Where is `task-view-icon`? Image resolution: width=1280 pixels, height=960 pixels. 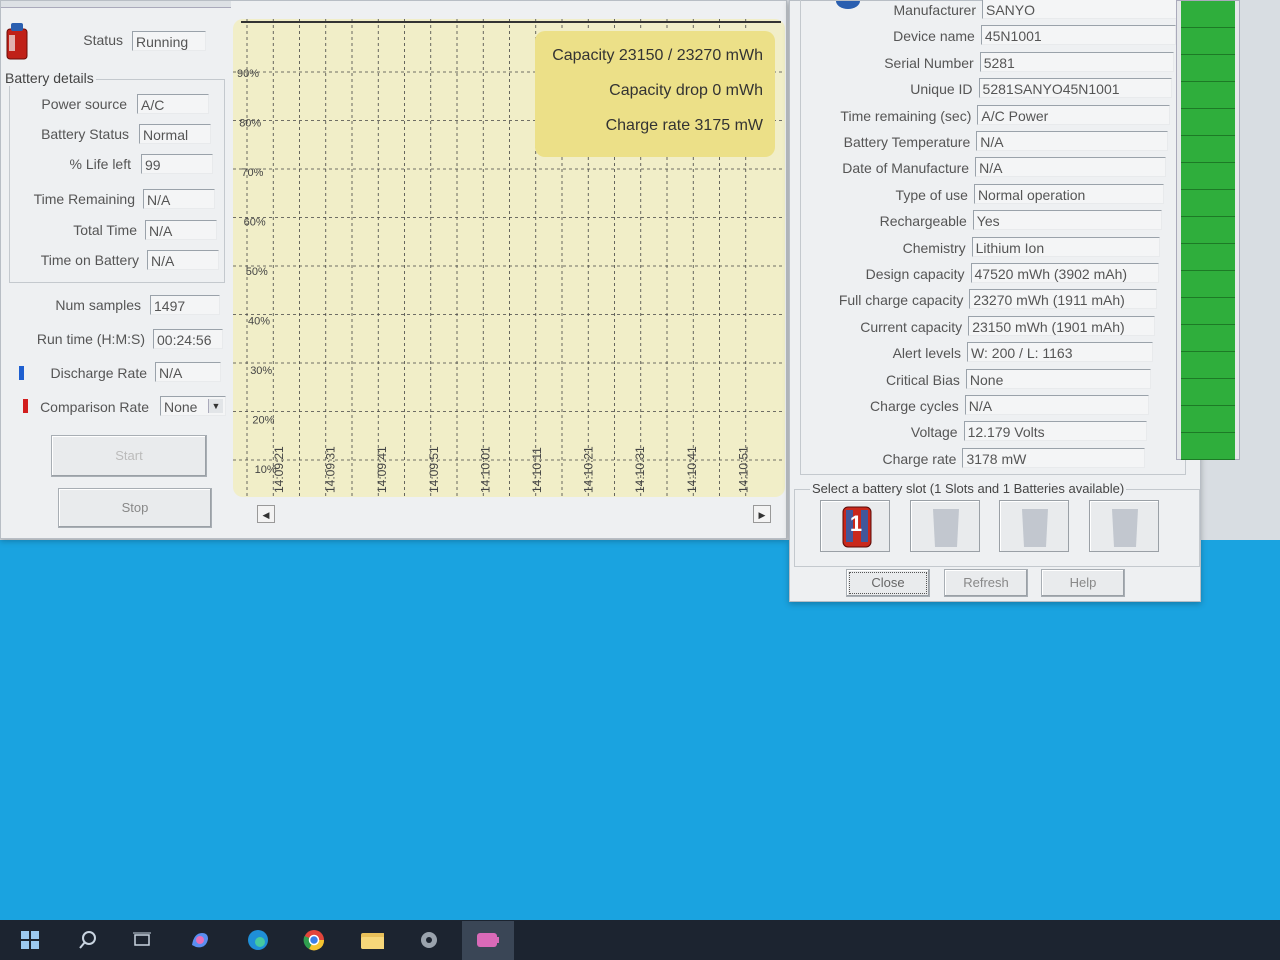
task-view-icon is located at coordinates (142, 940).